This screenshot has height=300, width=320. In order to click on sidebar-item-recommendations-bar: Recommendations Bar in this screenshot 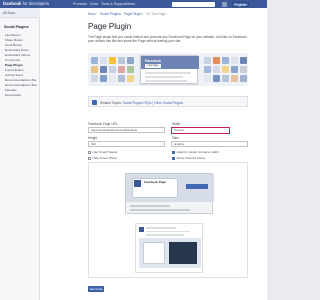, I will do `click(20, 80)`.